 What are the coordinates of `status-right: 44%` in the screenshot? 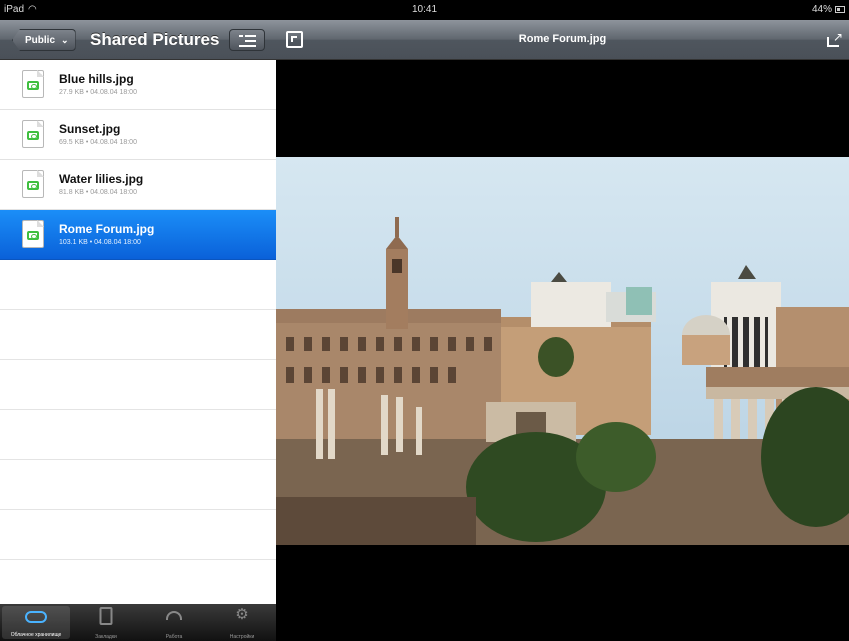 It's located at (828, 9).